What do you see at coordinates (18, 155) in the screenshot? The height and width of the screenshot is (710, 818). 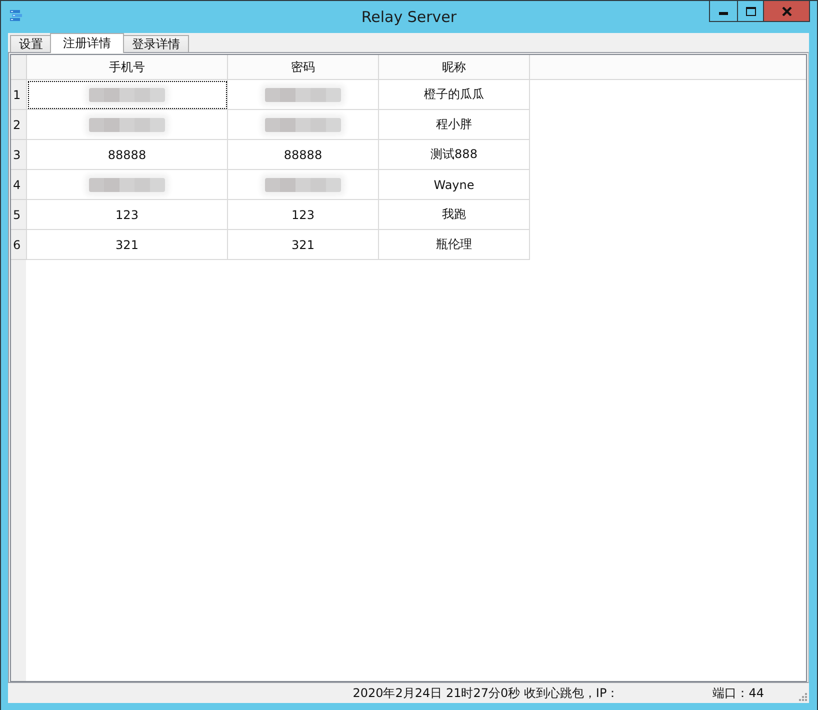 I see `row-header: 3` at bounding box center [18, 155].